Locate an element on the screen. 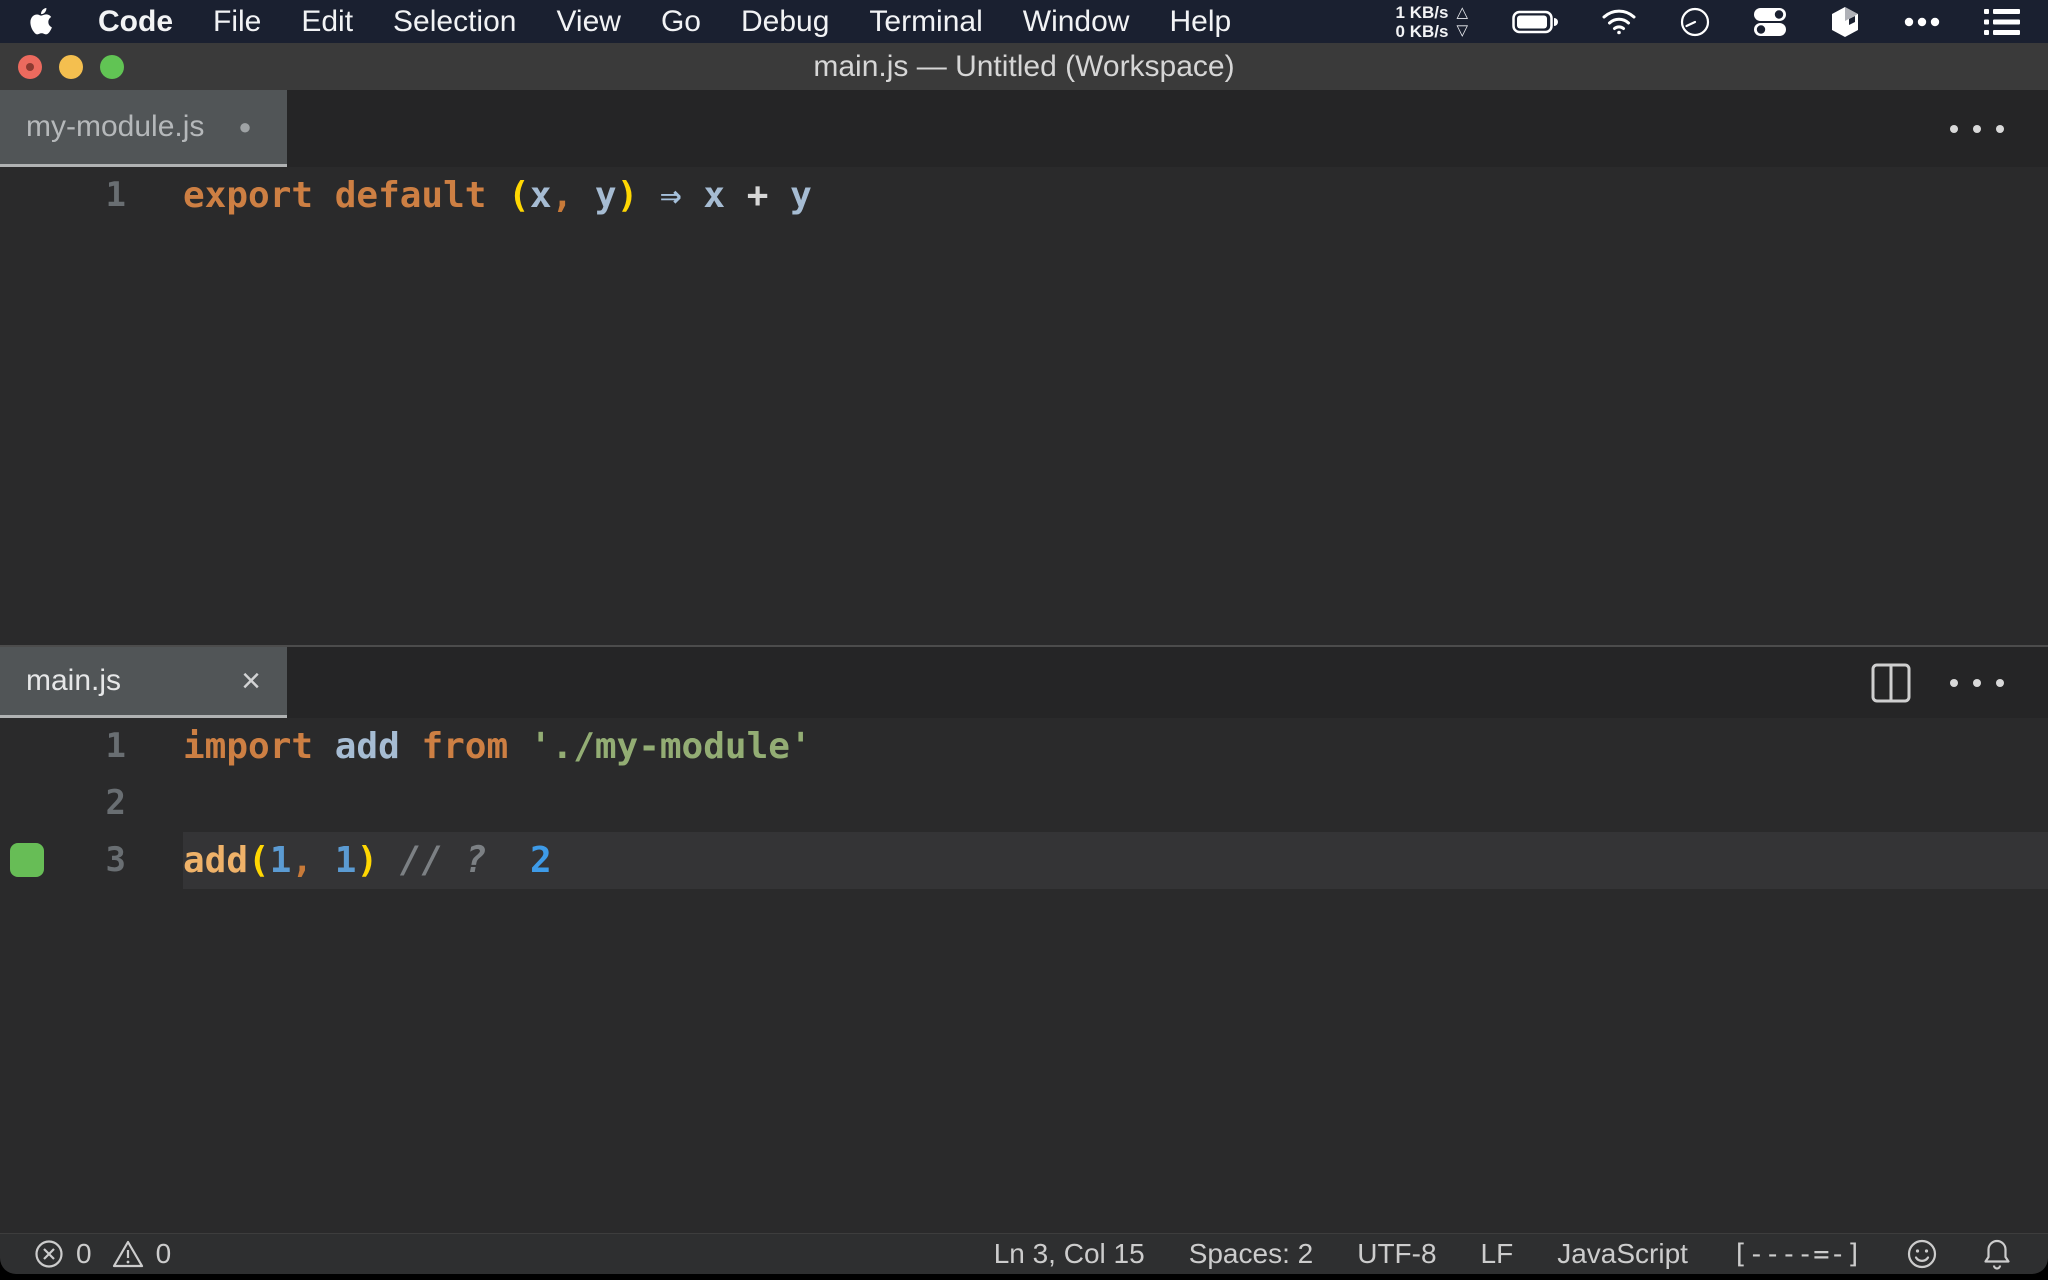  menu-item-file: File is located at coordinates (237, 22).